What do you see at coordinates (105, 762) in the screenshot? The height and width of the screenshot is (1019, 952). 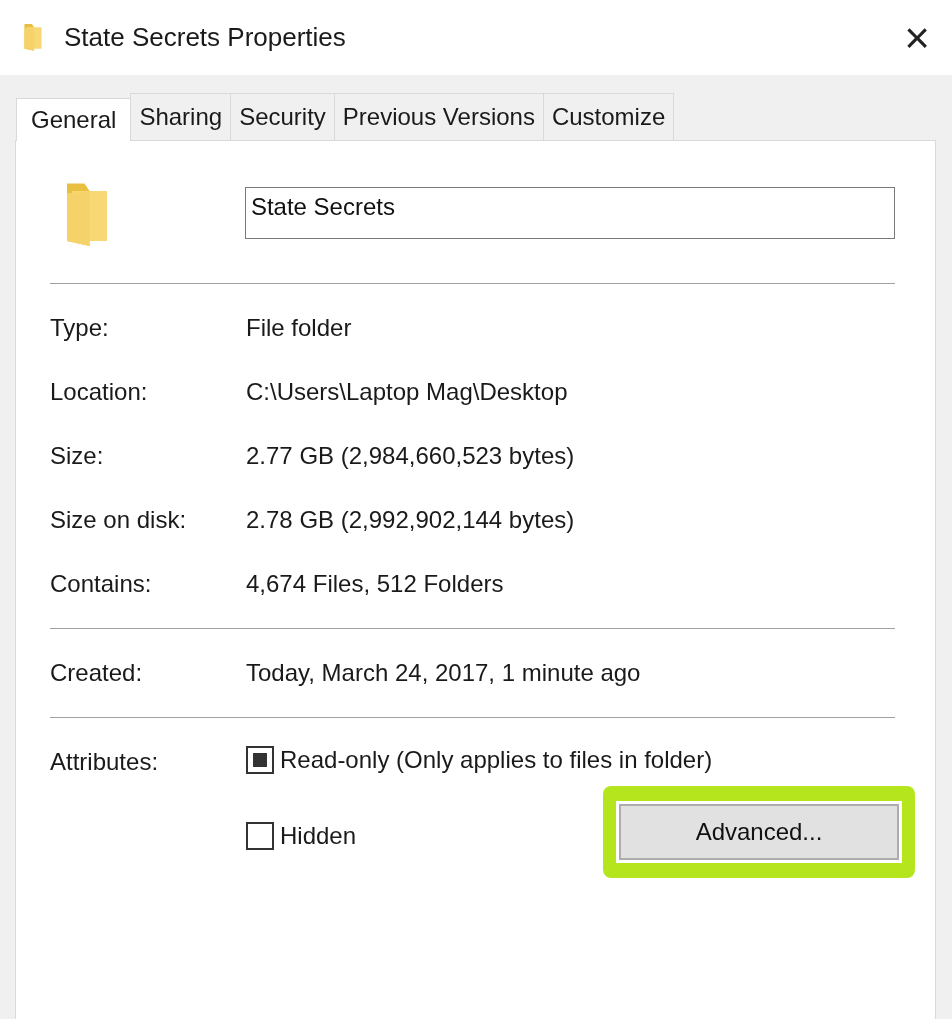 I see `attributes-label: Attributes:` at bounding box center [105, 762].